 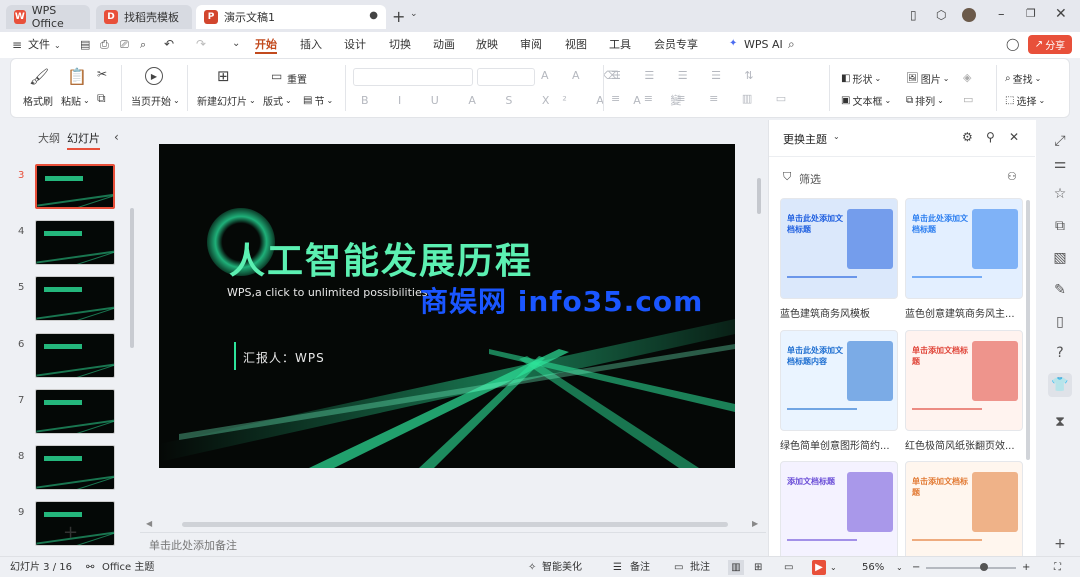 What do you see at coordinates (576, 45) in the screenshot?
I see `menu-tab-8: 视图` at bounding box center [576, 45].